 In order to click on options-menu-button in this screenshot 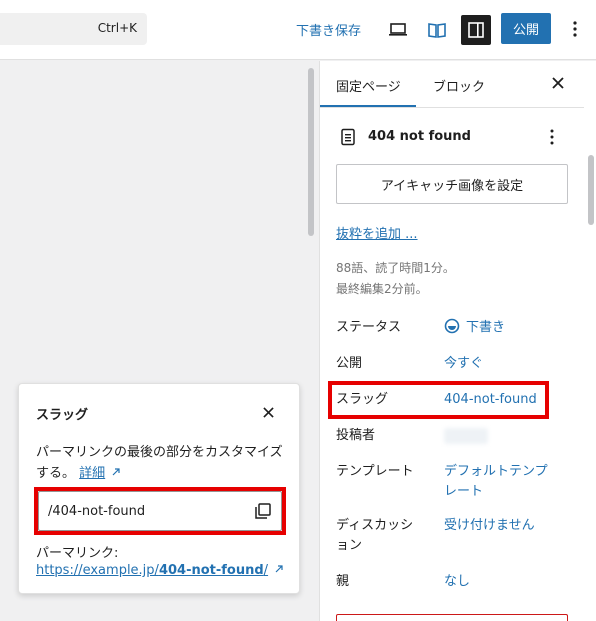, I will do `click(575, 29)`.